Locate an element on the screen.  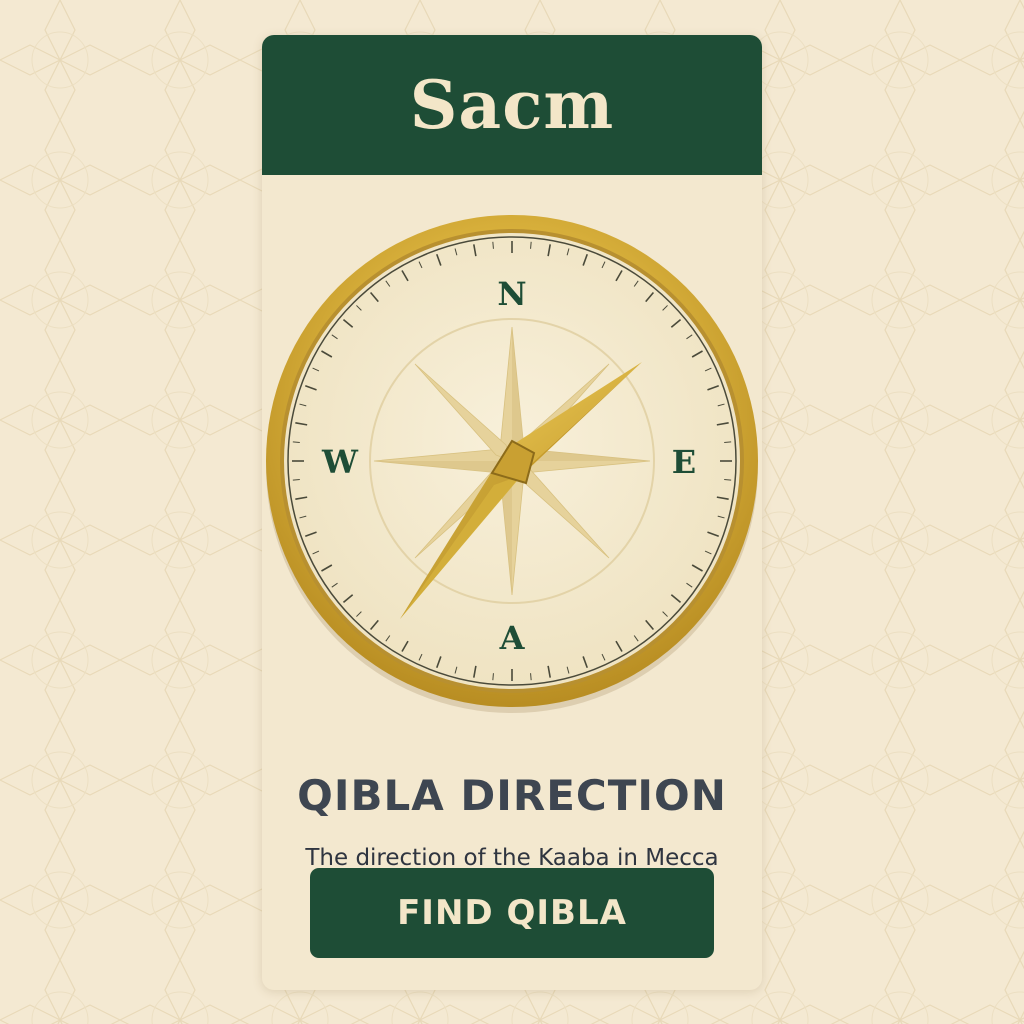
south-label: A is located at coordinates (512, 638).